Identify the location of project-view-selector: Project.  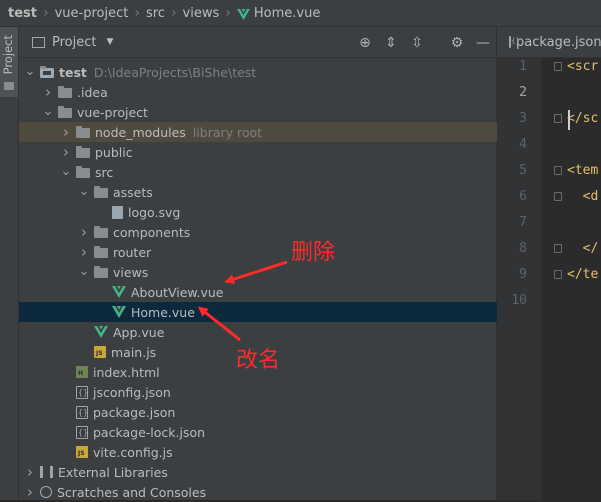
(74, 42).